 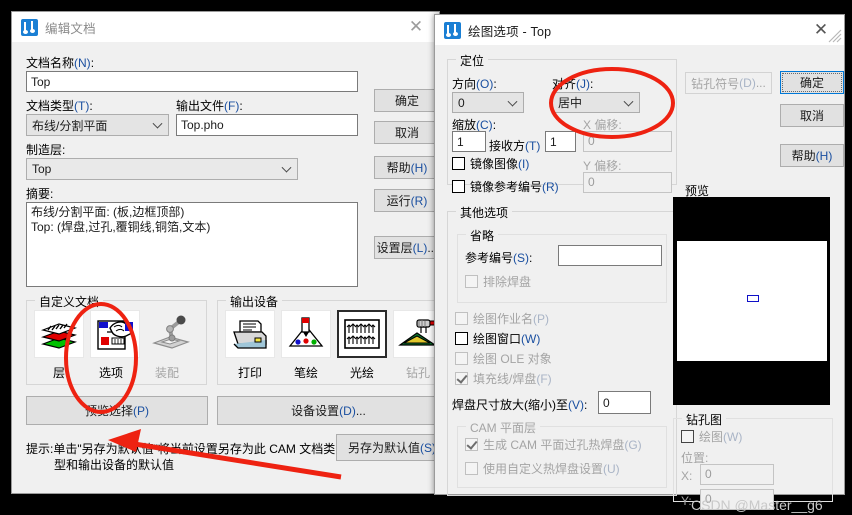 I want to click on preview-canvas, so click(x=751, y=301).